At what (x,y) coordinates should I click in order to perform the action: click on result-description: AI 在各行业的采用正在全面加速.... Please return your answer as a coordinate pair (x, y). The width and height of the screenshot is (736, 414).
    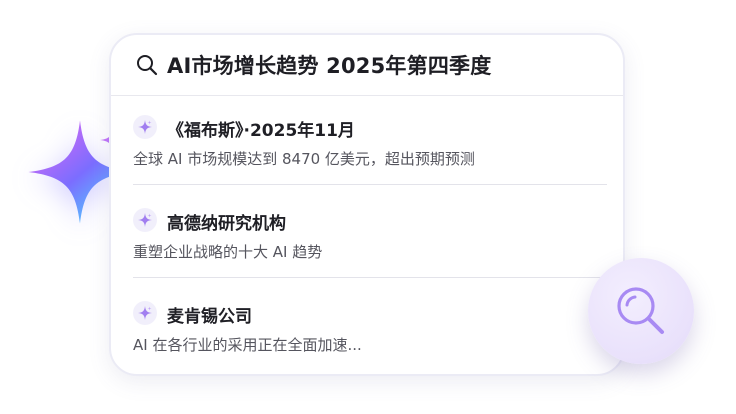
    Looking at the image, I should click on (247, 345).